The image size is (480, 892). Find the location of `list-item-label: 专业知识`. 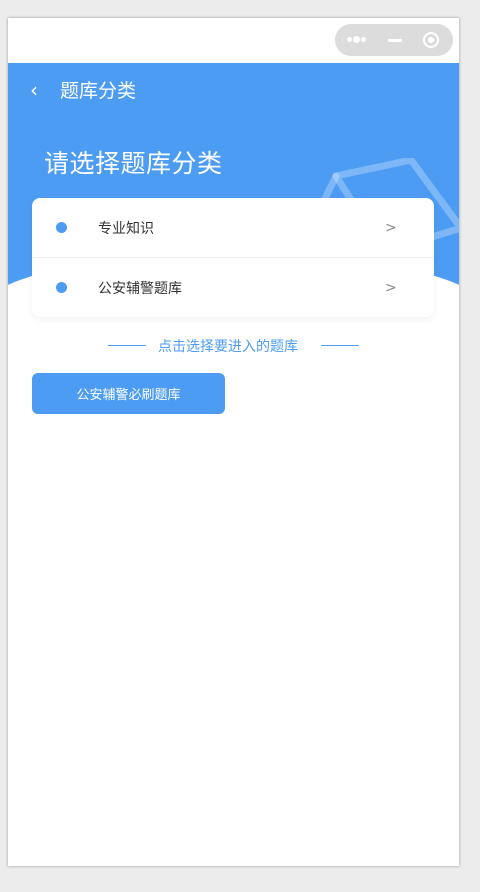

list-item-label: 专业知识 is located at coordinates (126, 228).